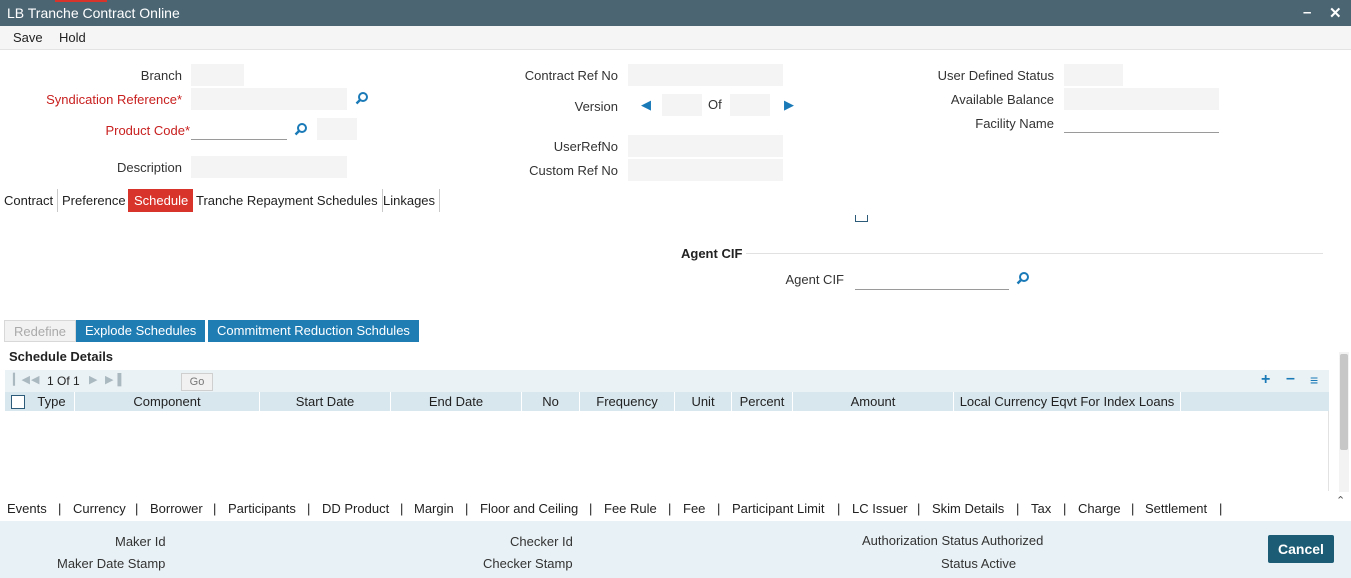  I want to click on contract-ref-field, so click(705, 75).